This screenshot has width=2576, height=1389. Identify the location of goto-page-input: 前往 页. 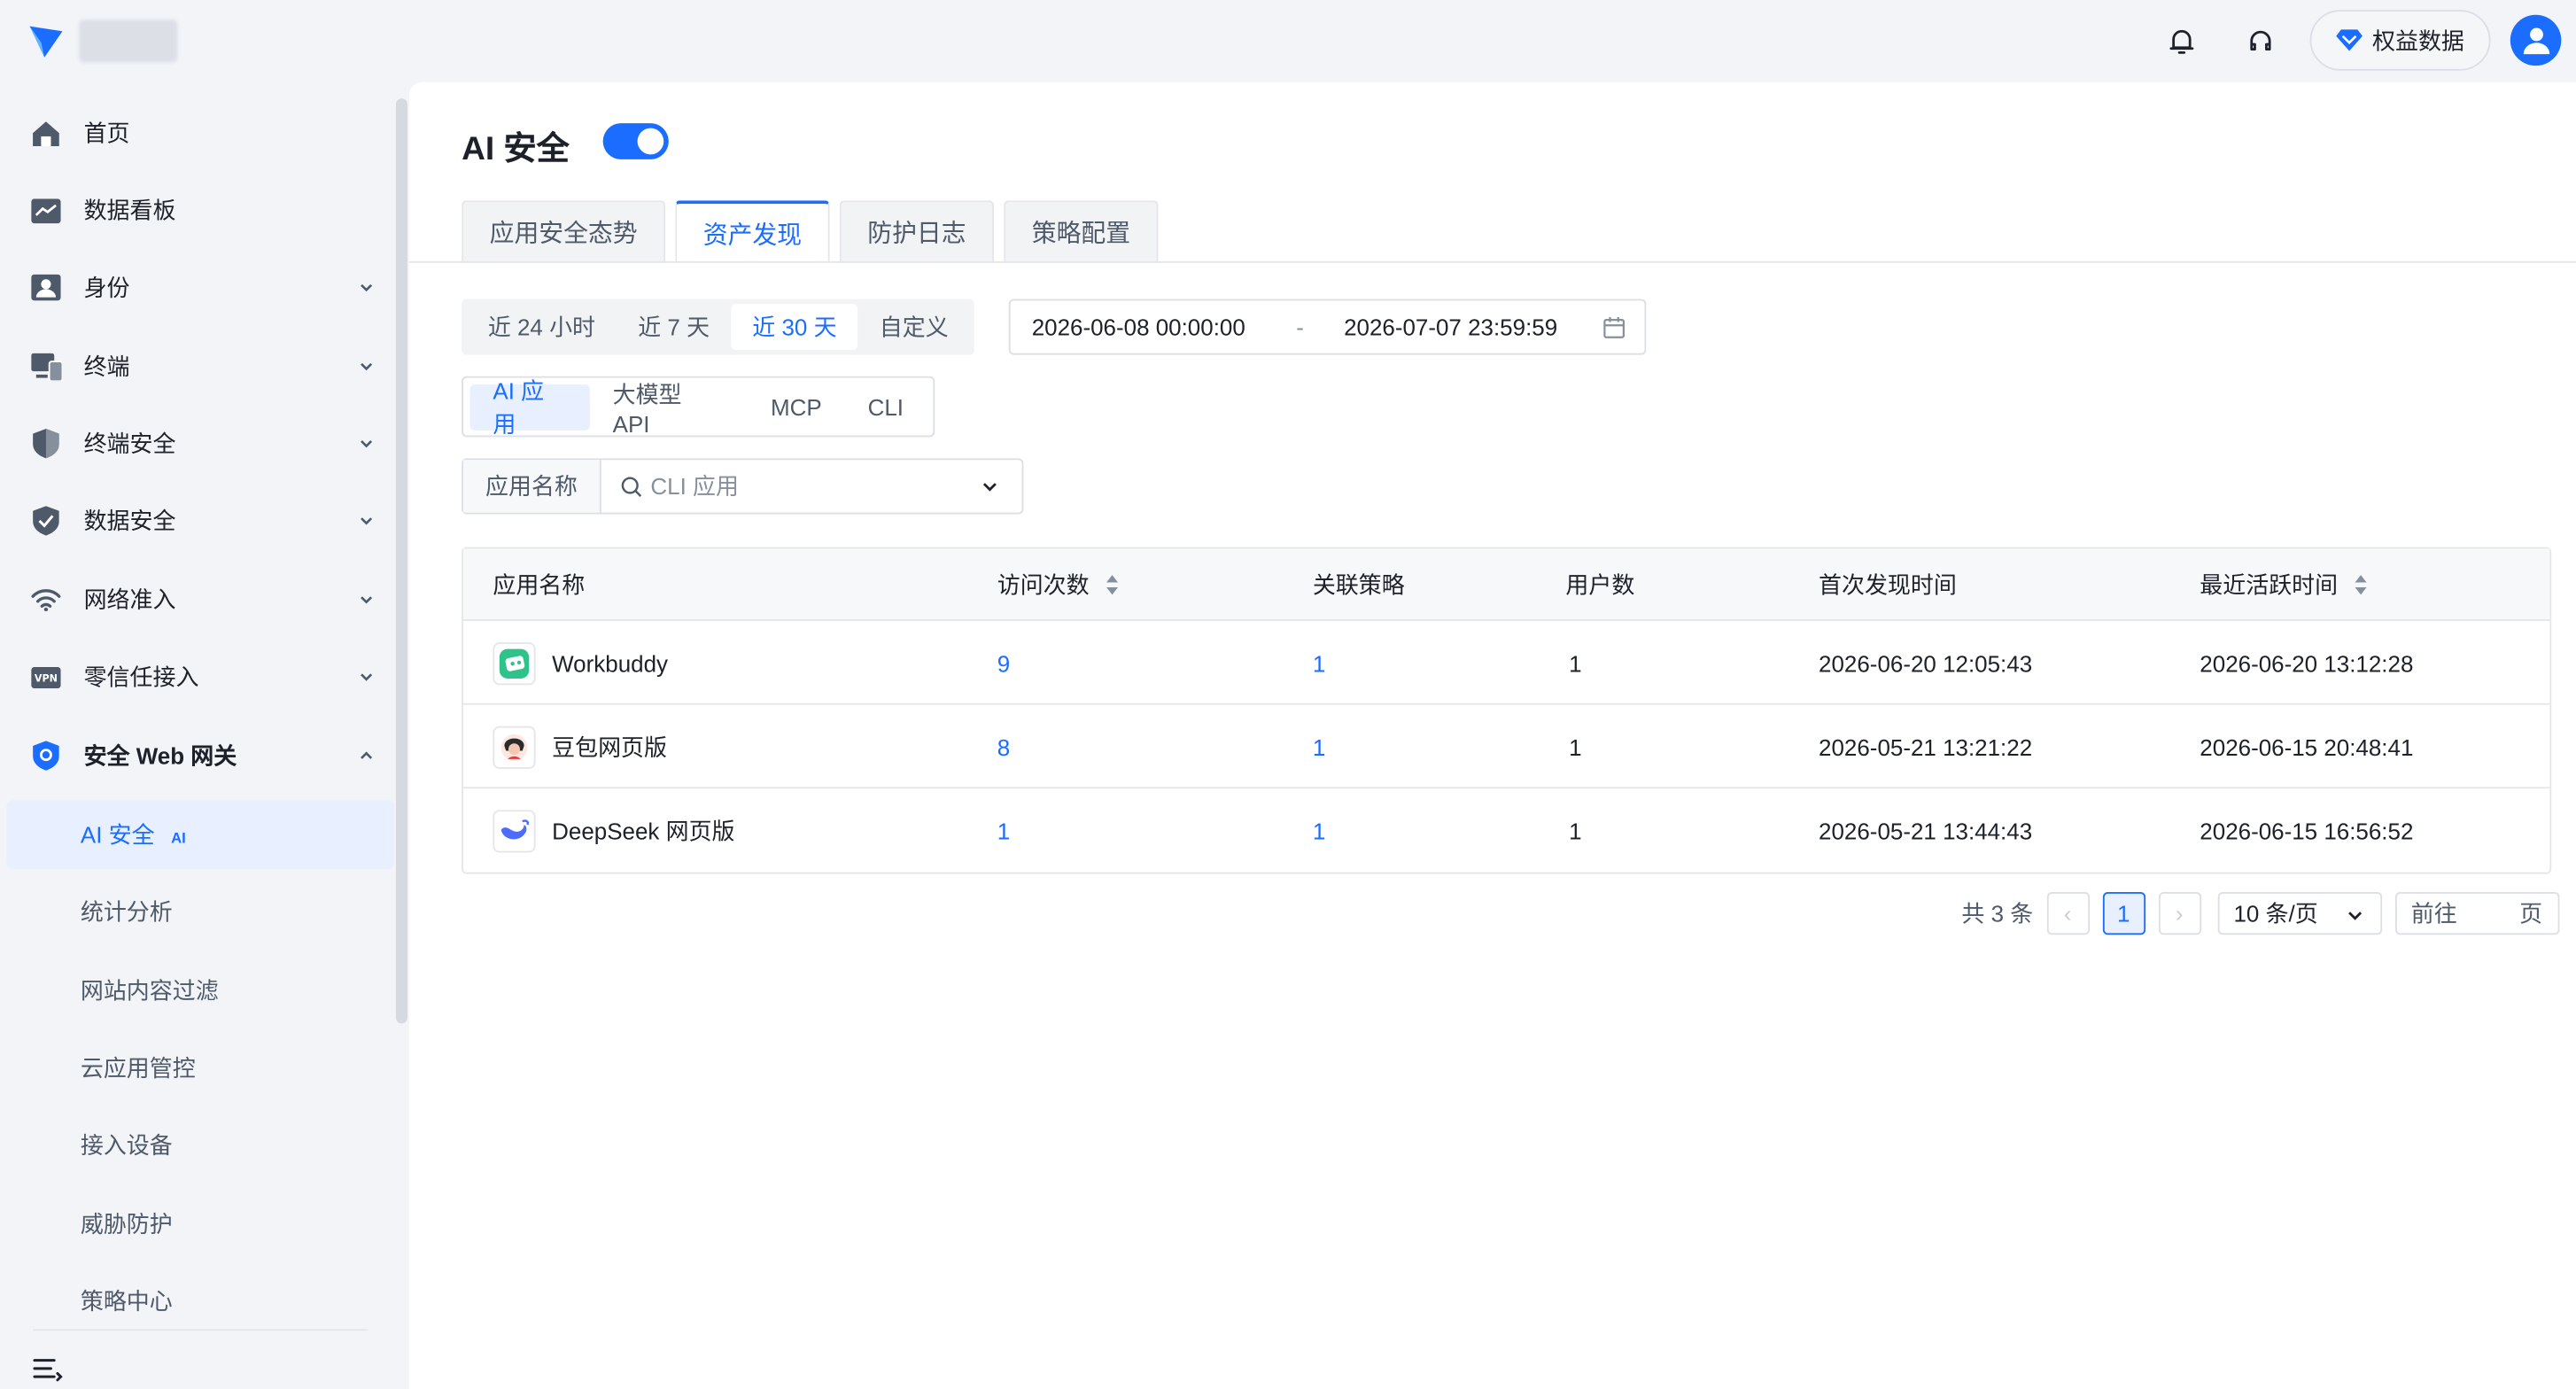
(2476, 913).